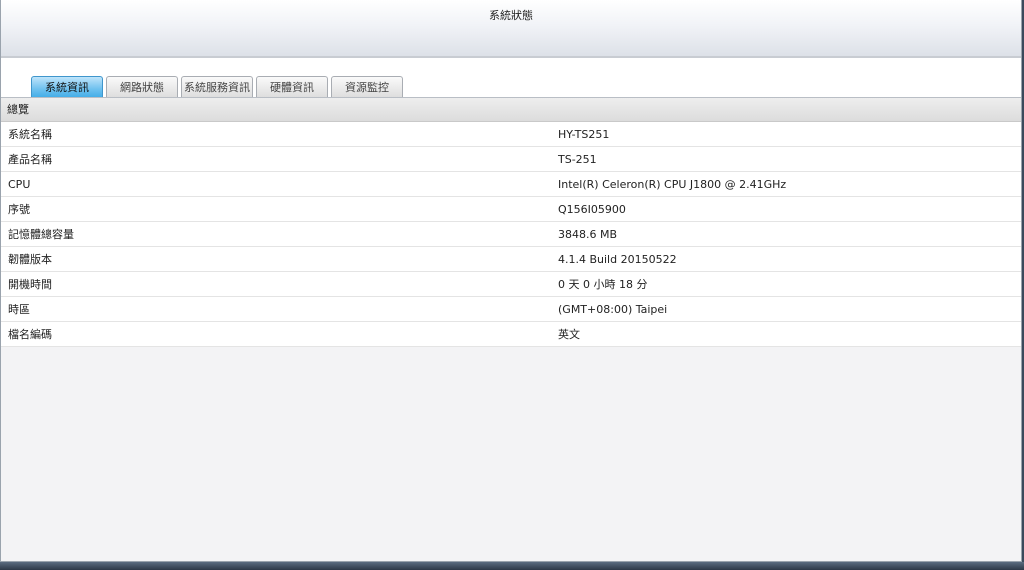 This screenshot has width=1024, height=570. What do you see at coordinates (30, 334) in the screenshot?
I see `row-label: 檔名編碼` at bounding box center [30, 334].